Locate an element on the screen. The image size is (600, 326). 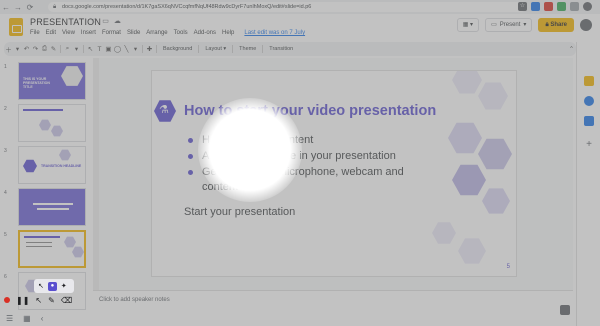
redo-icon: ↷ is located at coordinates (35, 49).